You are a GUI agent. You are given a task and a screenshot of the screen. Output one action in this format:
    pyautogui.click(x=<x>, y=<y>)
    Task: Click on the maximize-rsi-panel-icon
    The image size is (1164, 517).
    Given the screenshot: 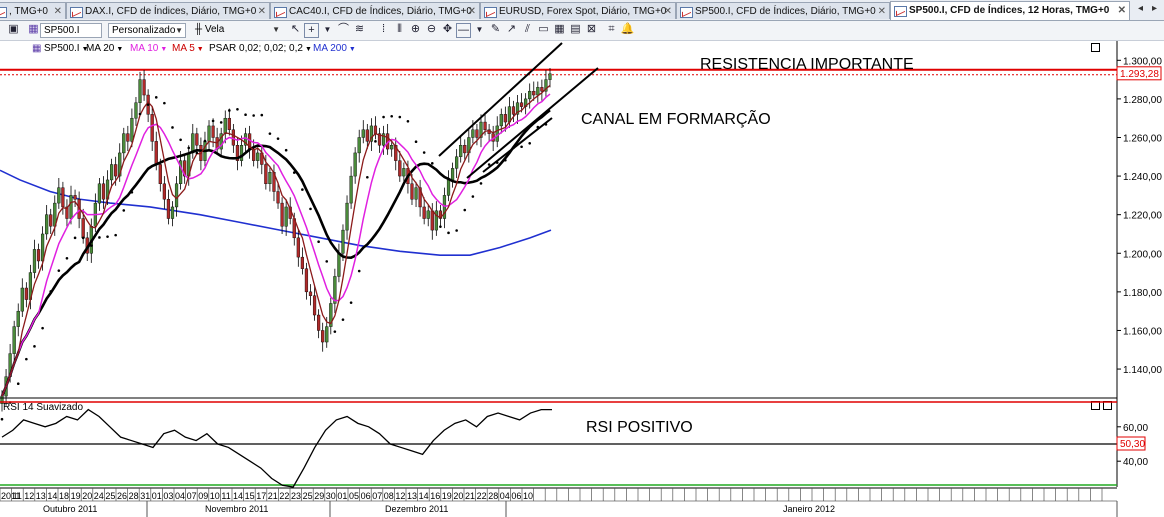 What is the action you would take?
    pyautogui.click(x=1107, y=405)
    